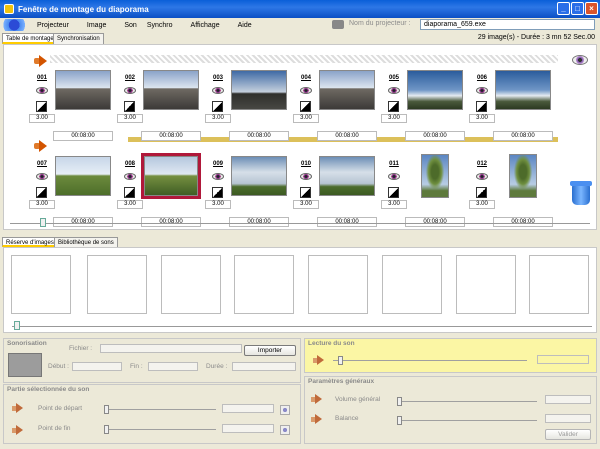 This screenshot has width=600, height=449. What do you see at coordinates (160, 409) in the screenshot?
I see `start-point-slider` at bounding box center [160, 409].